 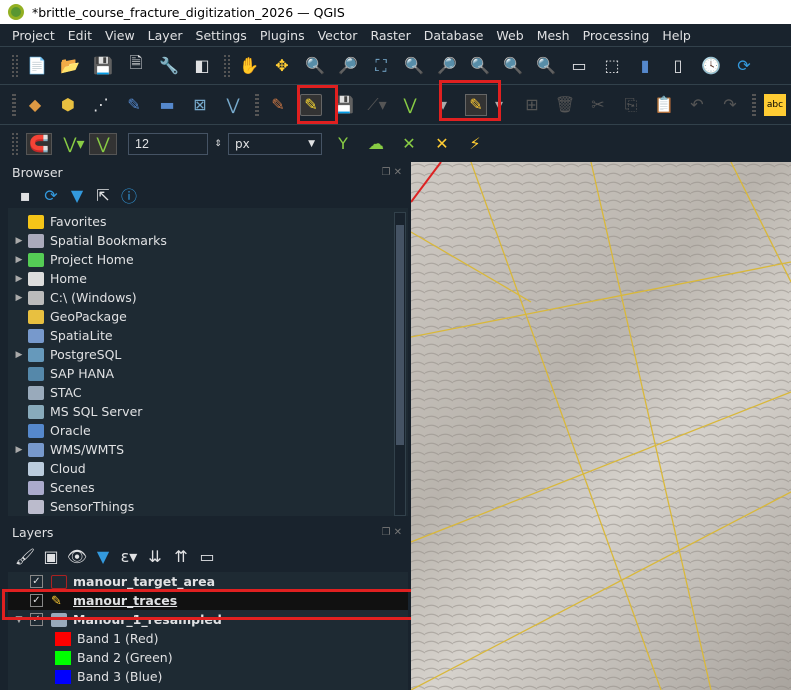 What do you see at coordinates (129, 195) in the screenshot?
I see `info-icon: ⓘ` at bounding box center [129, 195].